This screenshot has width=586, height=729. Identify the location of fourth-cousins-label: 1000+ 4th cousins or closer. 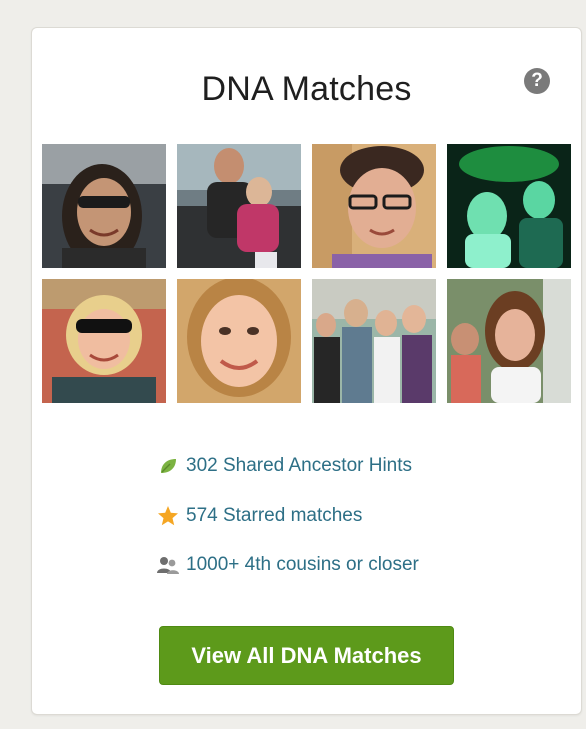
(302, 564).